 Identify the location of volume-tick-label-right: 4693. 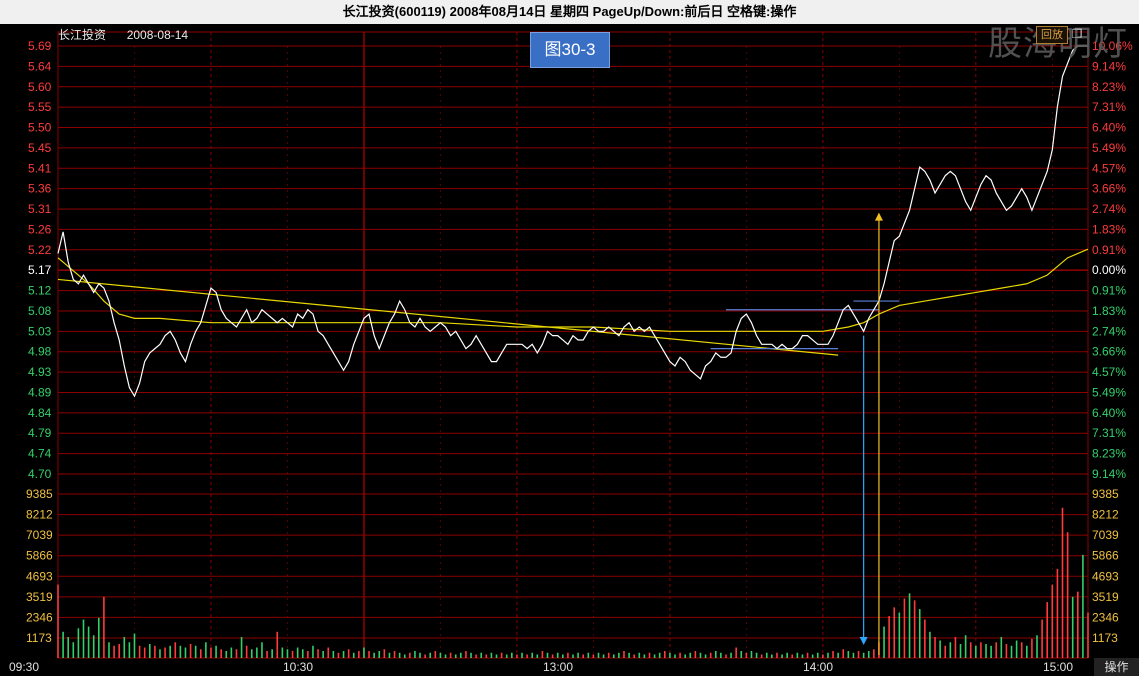
(1105, 576).